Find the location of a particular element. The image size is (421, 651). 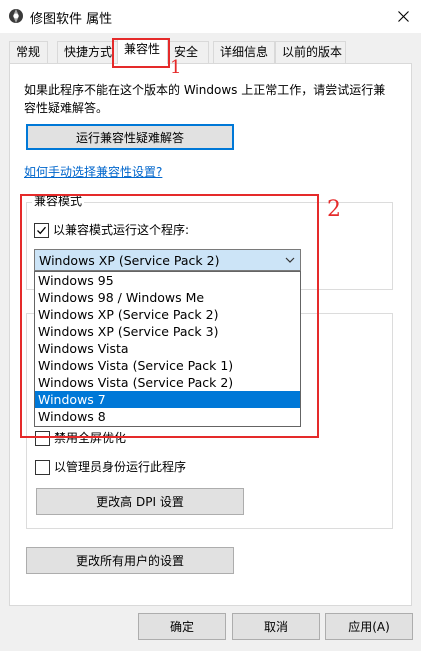

window-title: 修图软件 属性 is located at coordinates (71, 19).